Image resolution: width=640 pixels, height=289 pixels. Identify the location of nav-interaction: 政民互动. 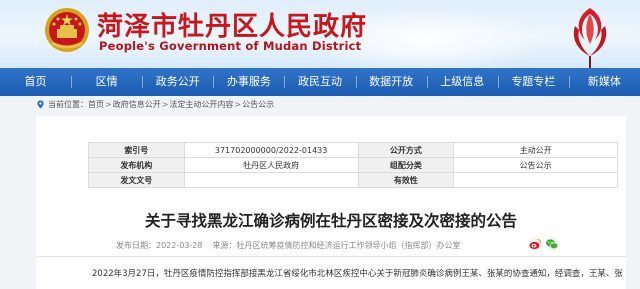
(319, 82).